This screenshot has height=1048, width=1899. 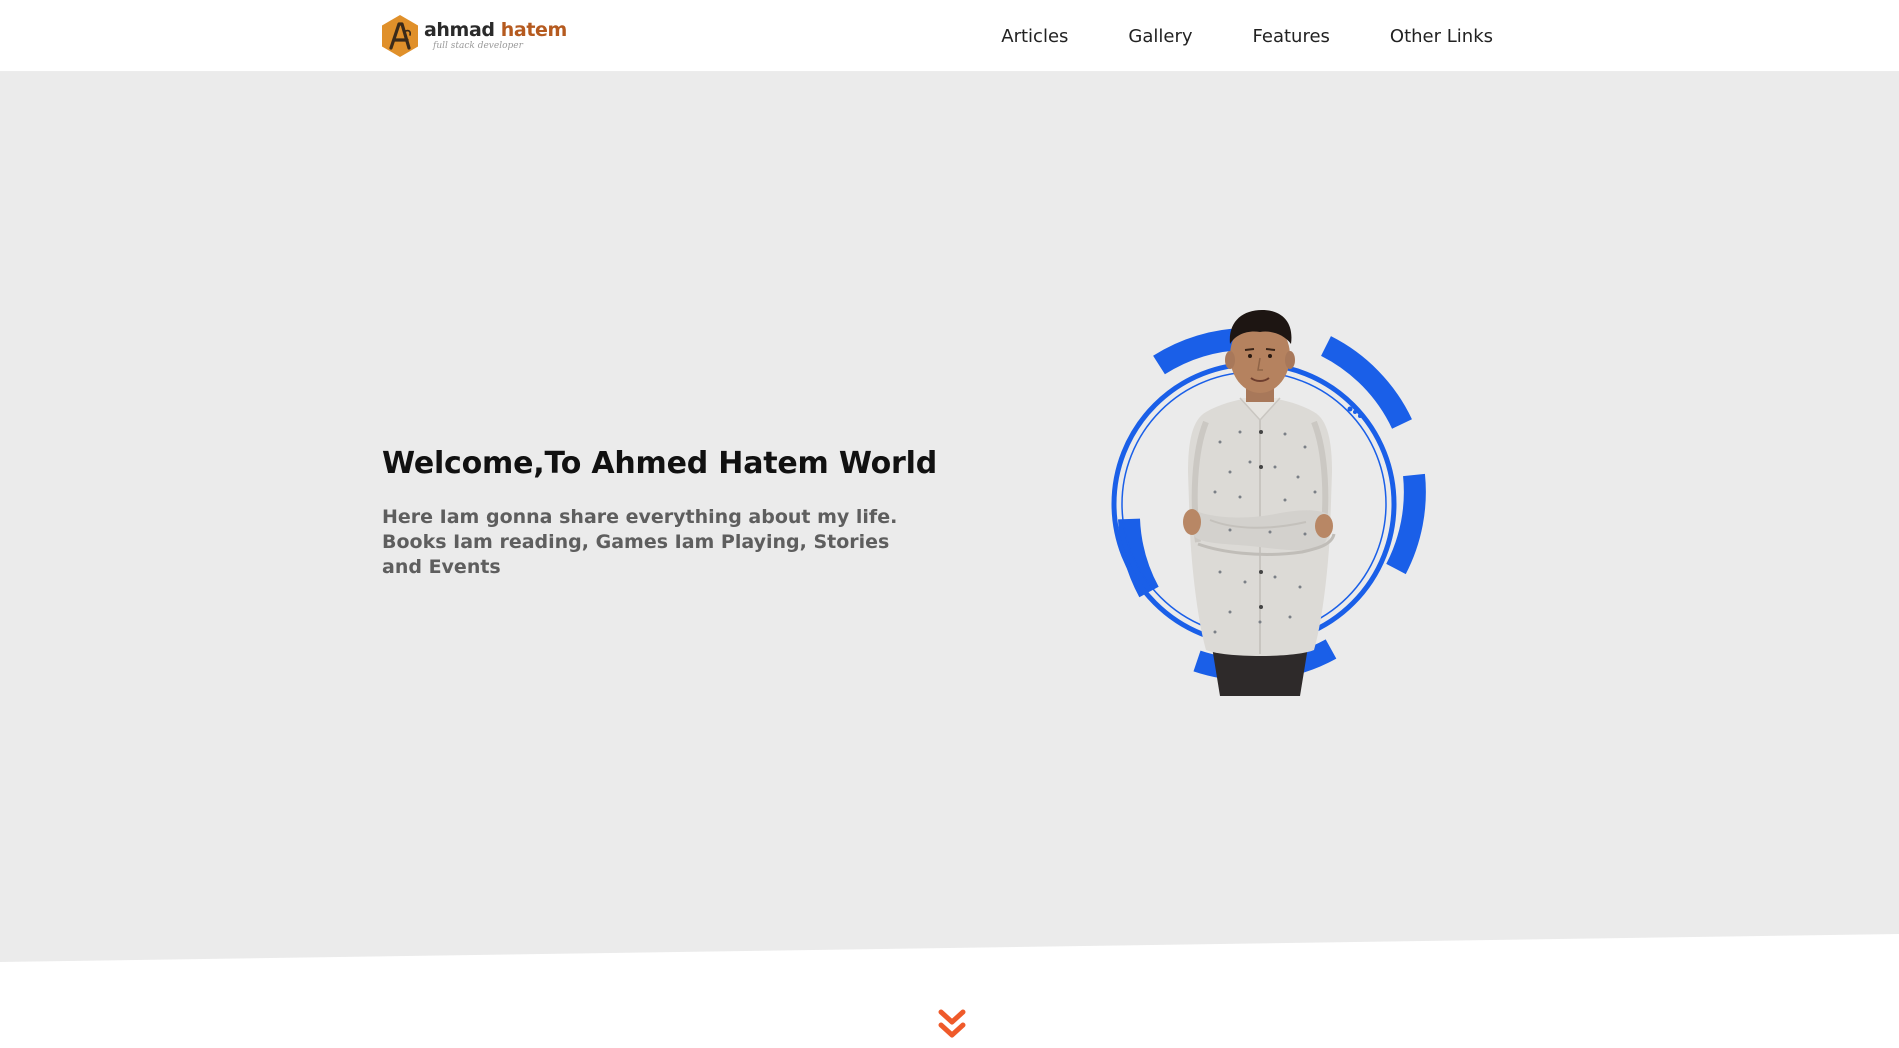 I want to click on logo-name-second: hatem, so click(x=534, y=30).